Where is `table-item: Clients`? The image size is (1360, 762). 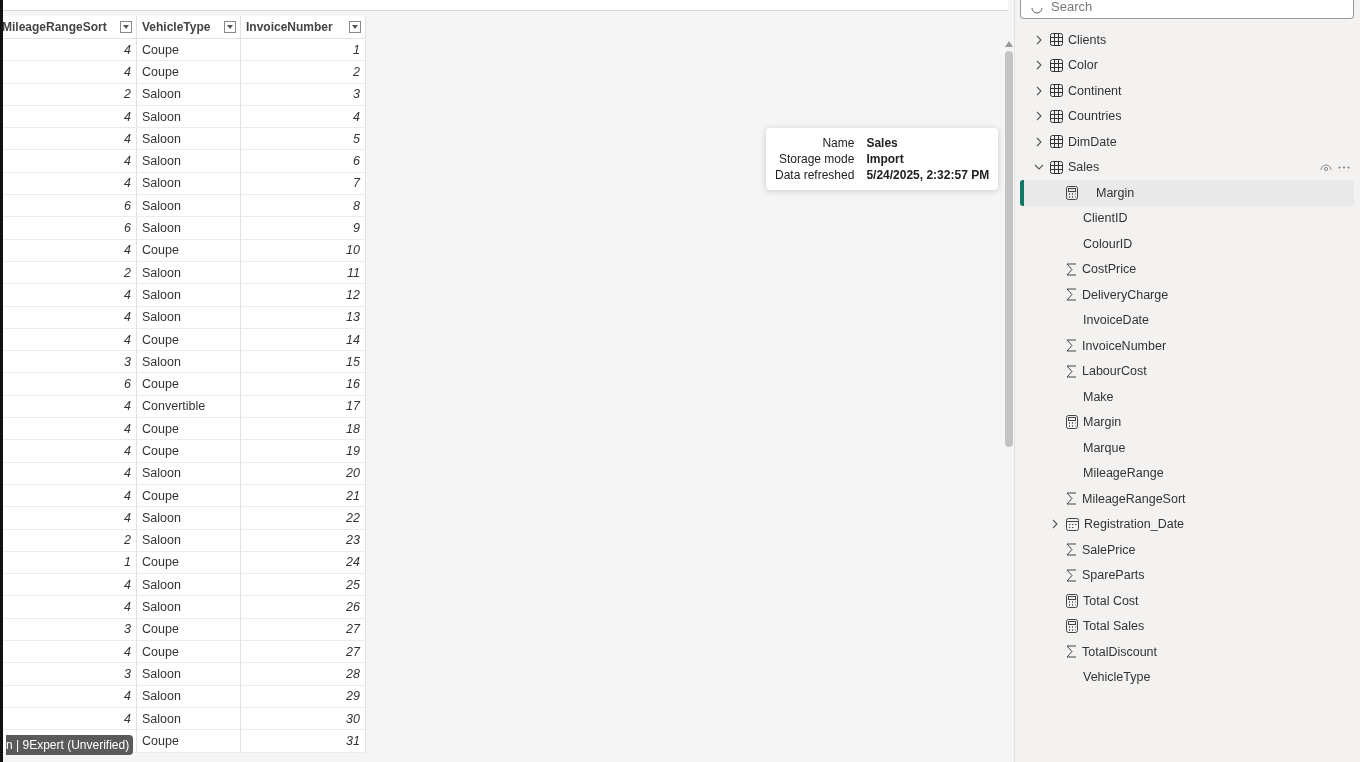
table-item: Clients is located at coordinates (1187, 40).